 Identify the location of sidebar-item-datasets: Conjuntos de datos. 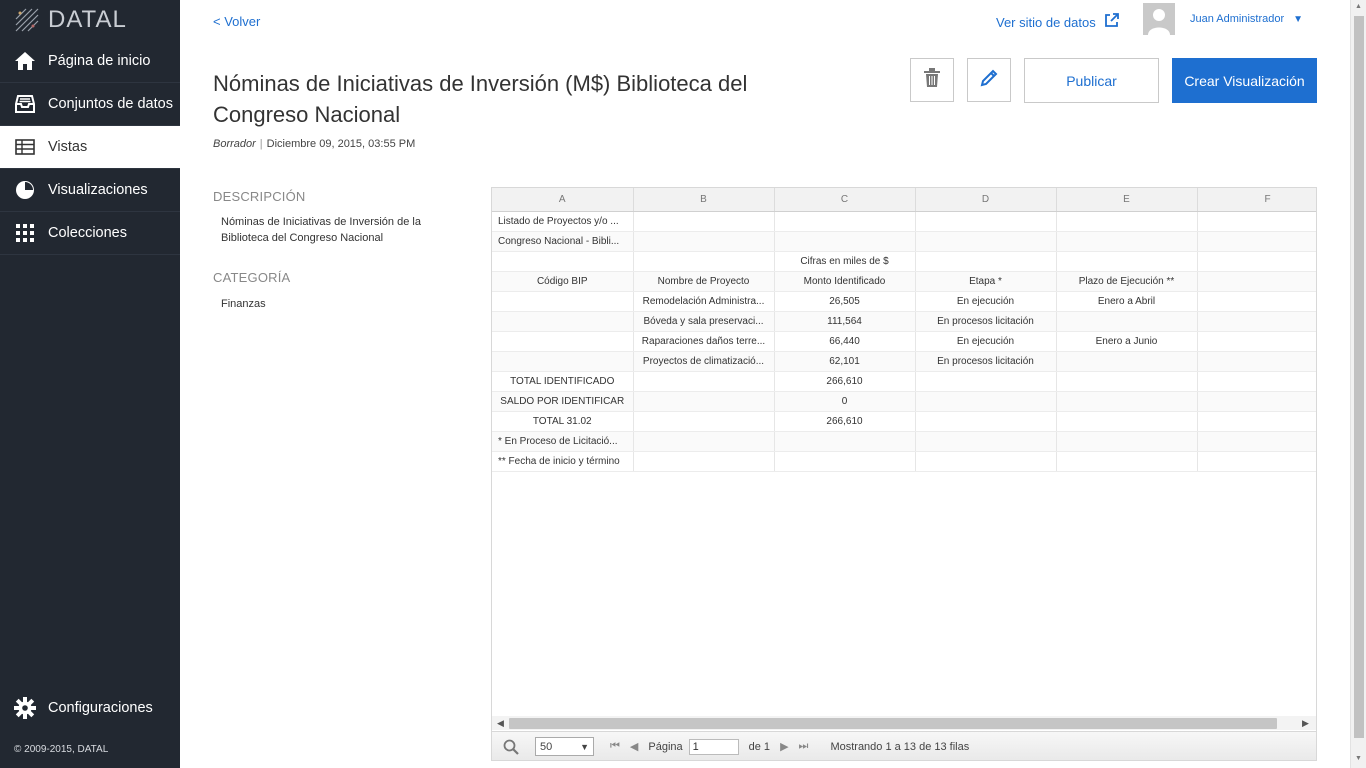
(90, 104).